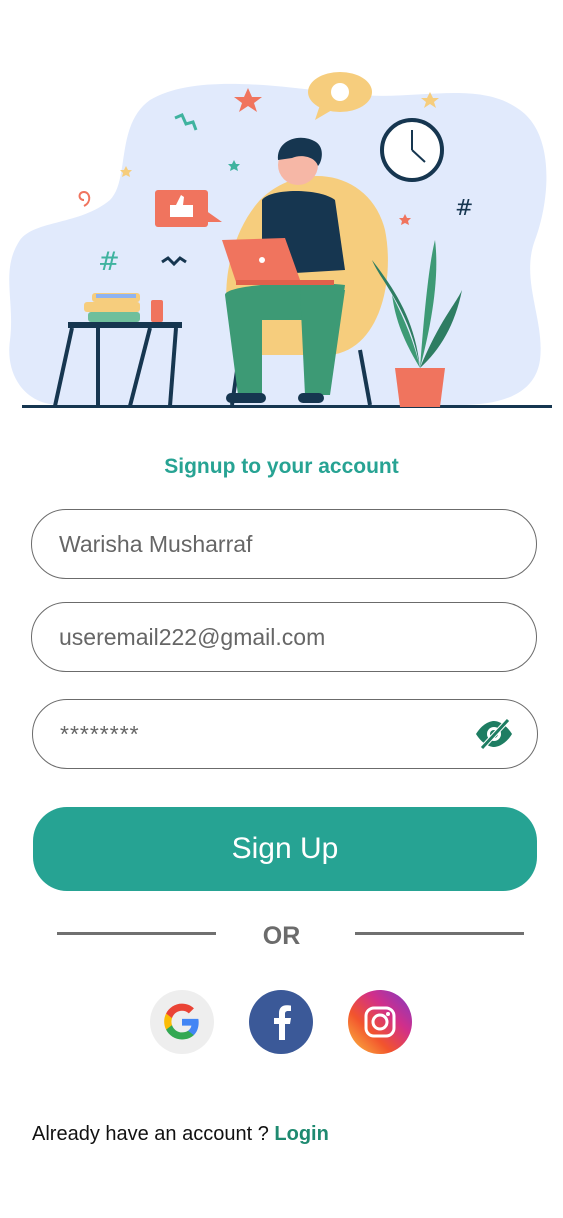 This screenshot has height=1218, width=563. I want to click on clock-icon, so click(412, 150).